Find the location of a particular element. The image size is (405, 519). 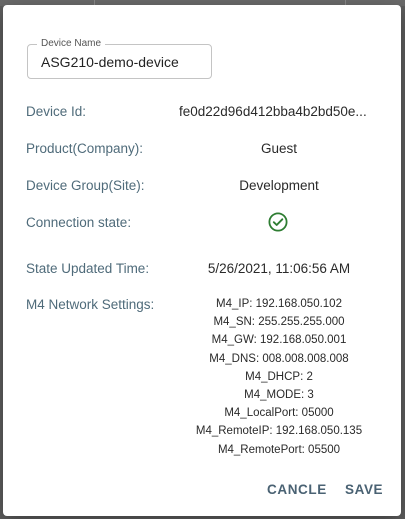

network-settings-label: M4 Network Settings: is located at coordinates (90, 304).